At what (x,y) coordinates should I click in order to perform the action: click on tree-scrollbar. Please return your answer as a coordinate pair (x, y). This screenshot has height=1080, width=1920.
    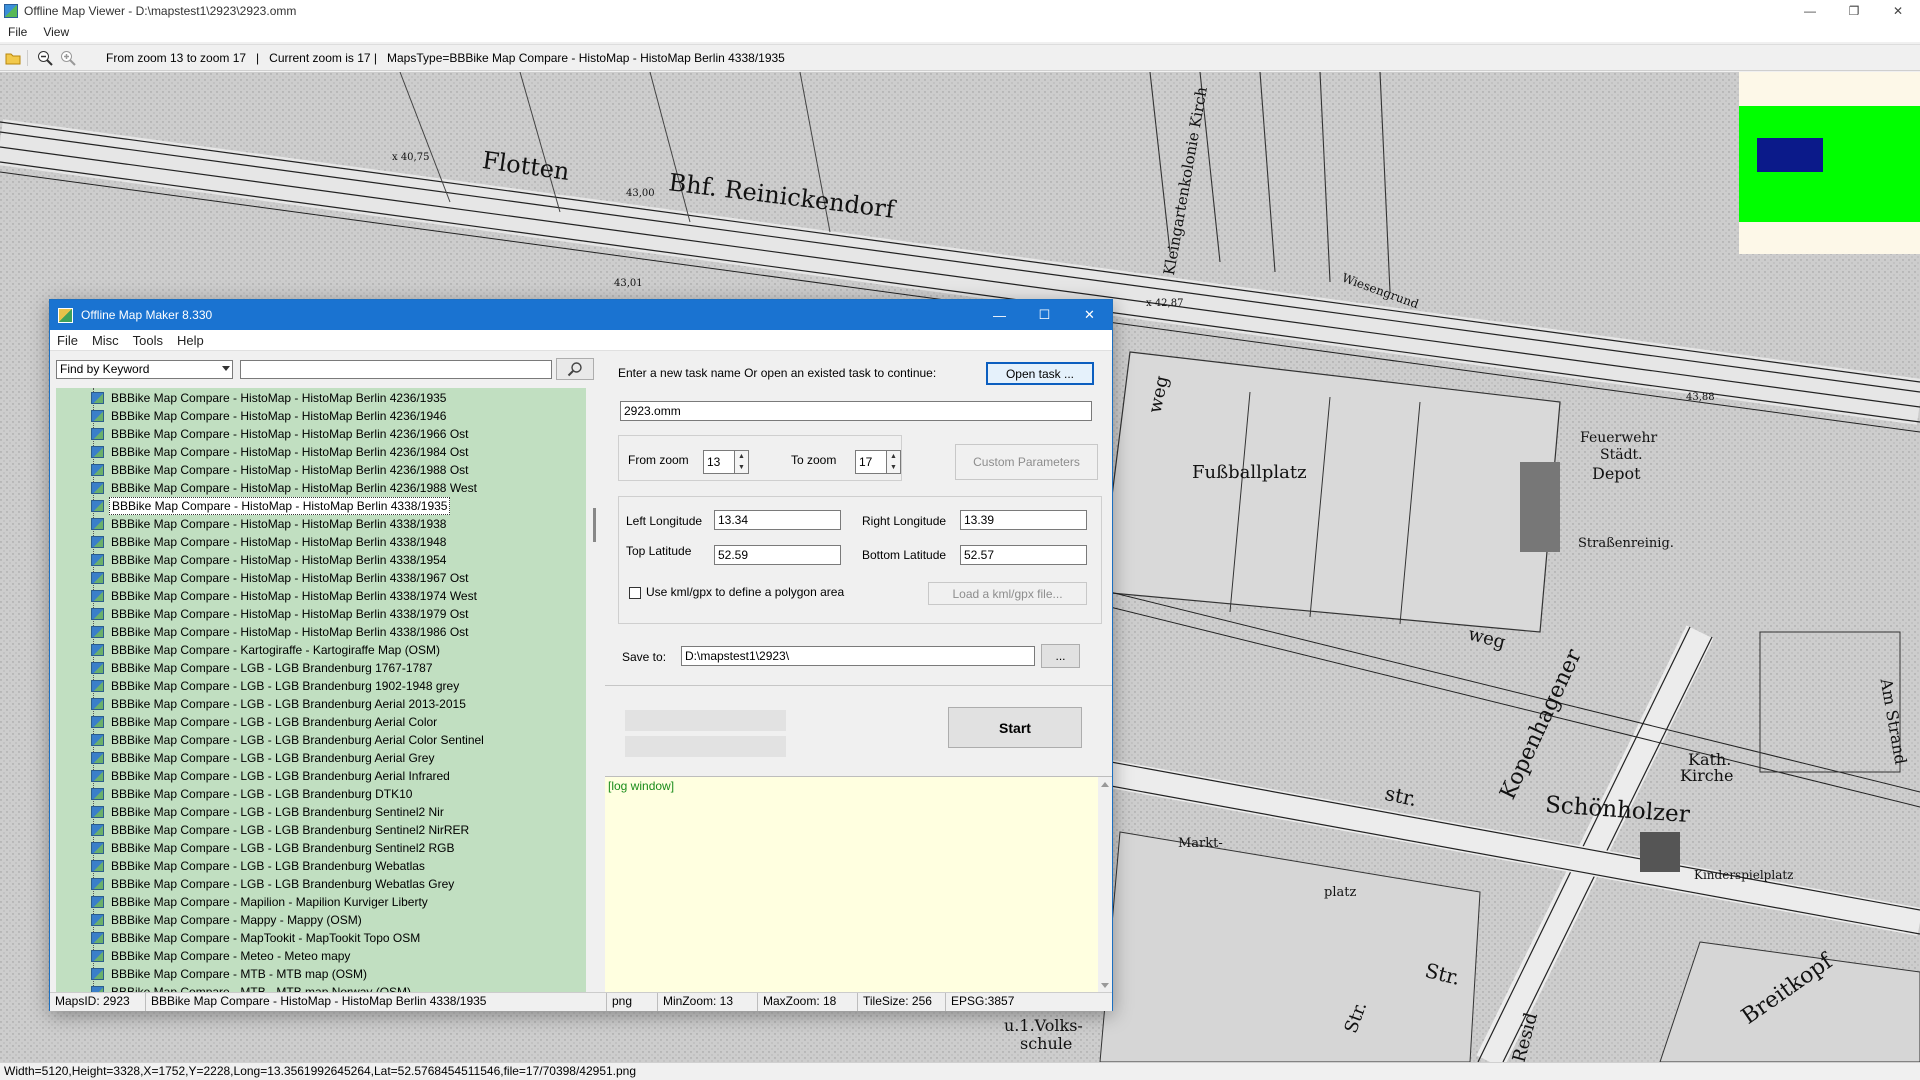
    Looking at the image, I should click on (597, 690).